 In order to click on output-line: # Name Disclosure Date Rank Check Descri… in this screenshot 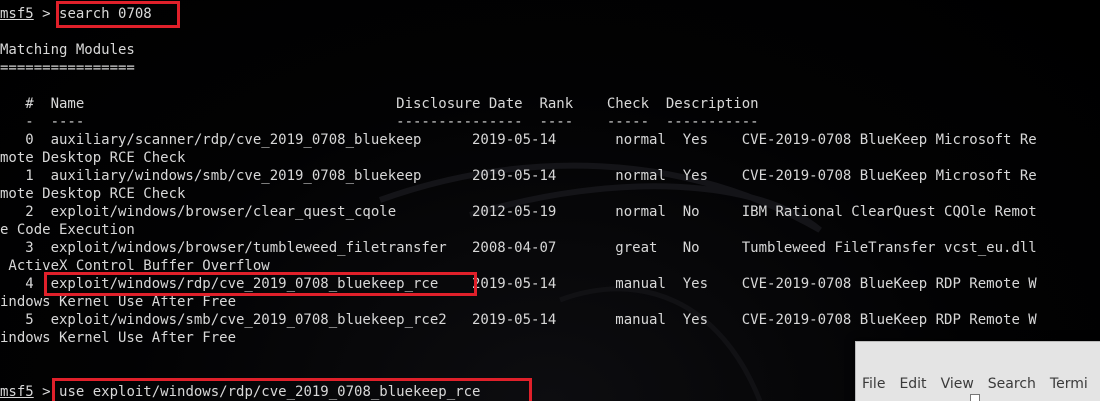, I will do `click(379, 104)`.